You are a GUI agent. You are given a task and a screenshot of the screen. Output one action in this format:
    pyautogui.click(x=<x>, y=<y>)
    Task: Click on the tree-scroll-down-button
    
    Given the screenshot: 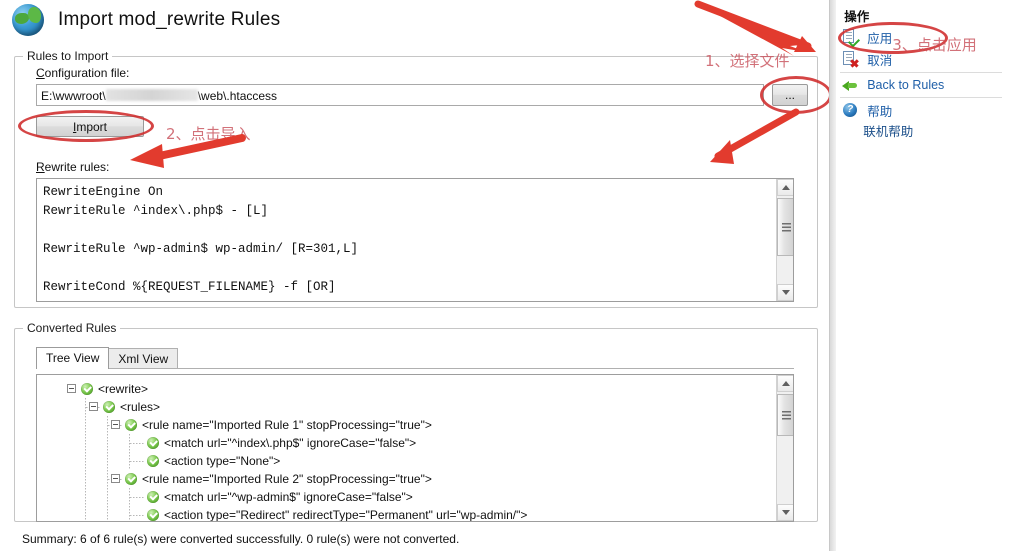 What is the action you would take?
    pyautogui.click(x=785, y=512)
    